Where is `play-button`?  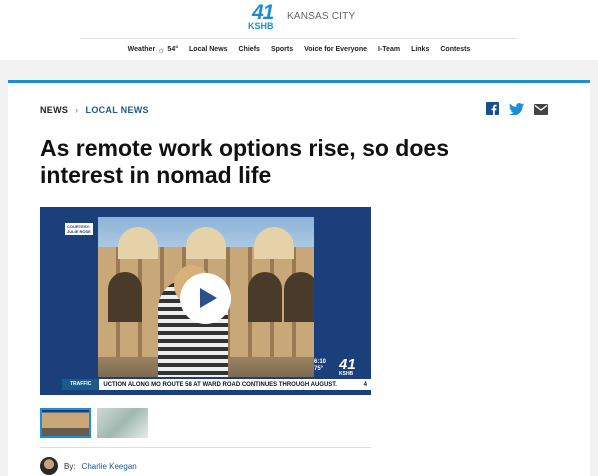
play-button is located at coordinates (205, 298).